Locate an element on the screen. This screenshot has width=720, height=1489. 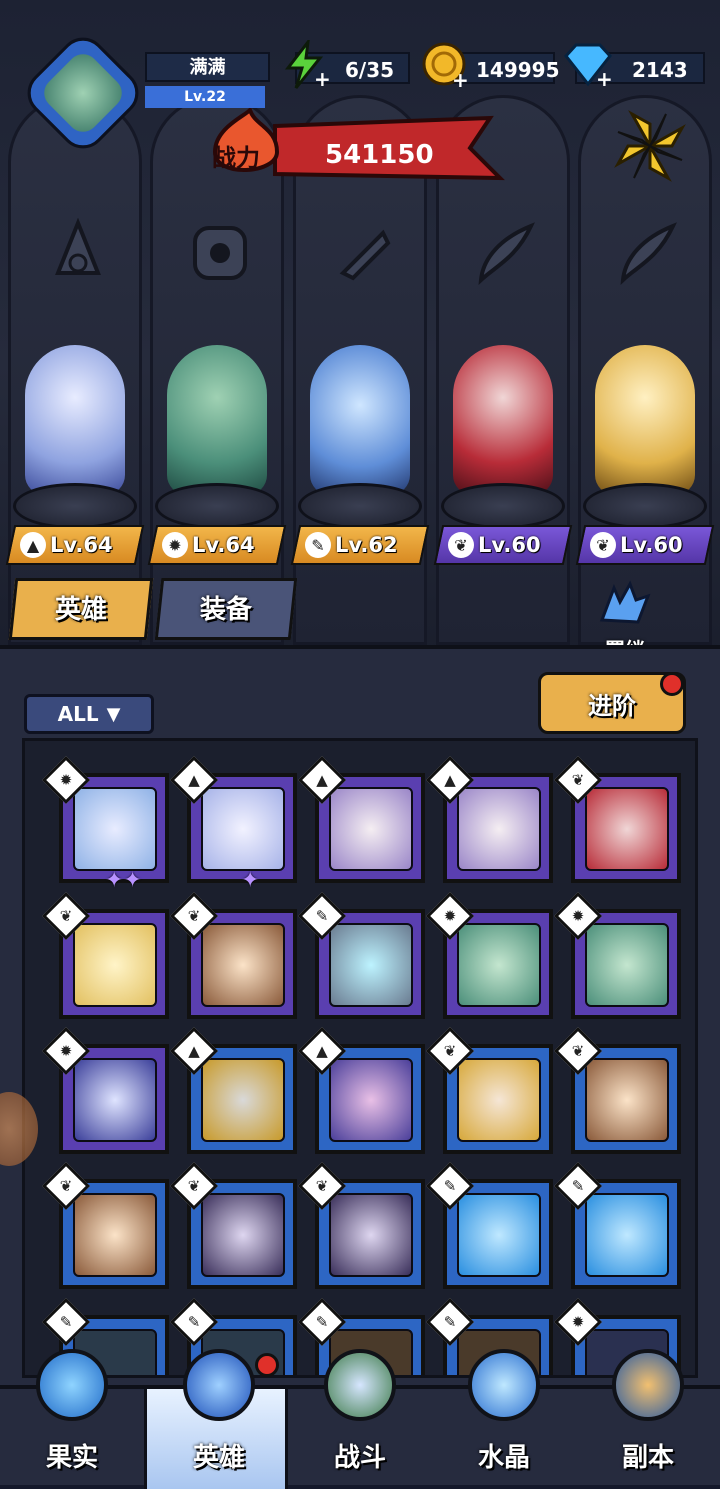
warrior-emblem-icon is located at coordinates (220, 253).